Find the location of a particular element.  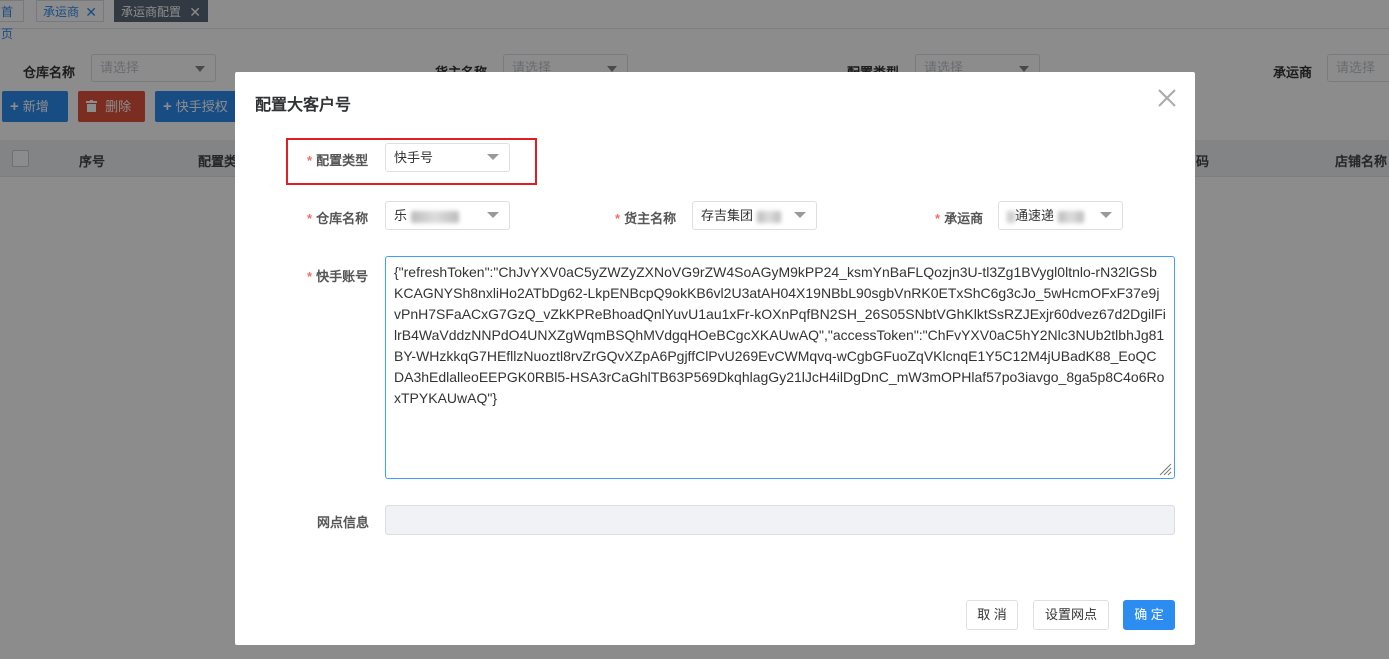

network-info-label: 网点信息 is located at coordinates (343, 522).